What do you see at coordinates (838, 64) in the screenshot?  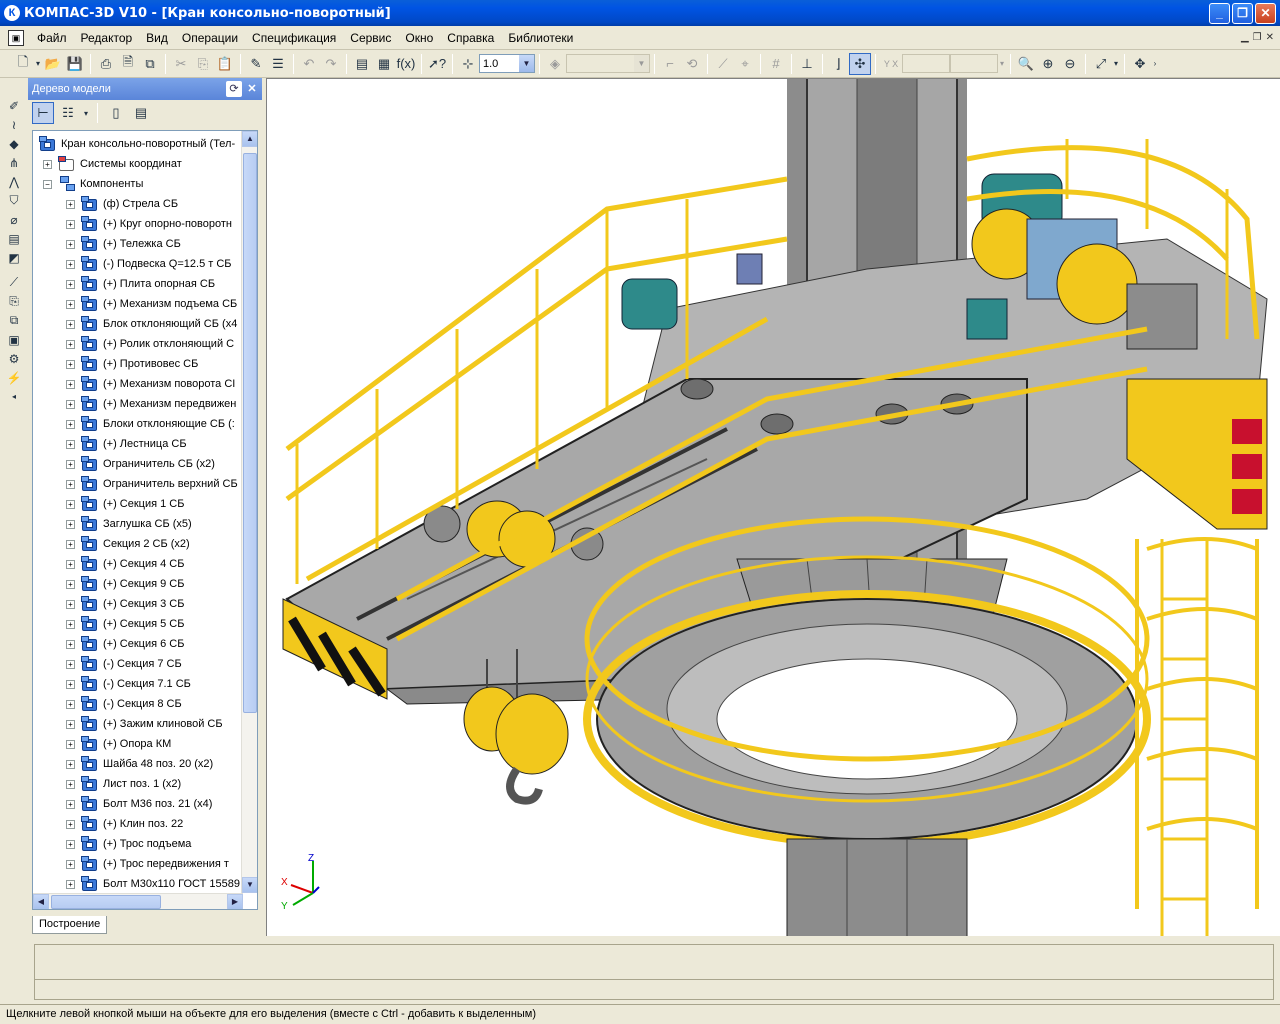 I see `ortho-icon: ⌋` at bounding box center [838, 64].